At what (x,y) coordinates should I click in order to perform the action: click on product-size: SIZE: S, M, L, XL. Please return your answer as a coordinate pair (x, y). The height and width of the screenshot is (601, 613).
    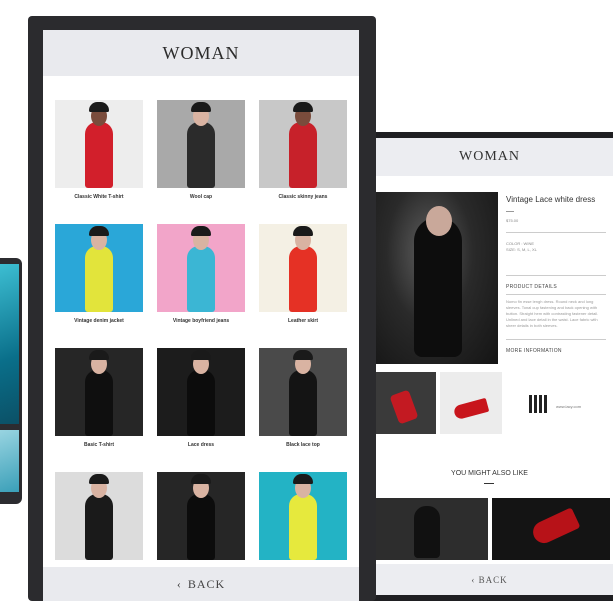
    Looking at the image, I should click on (556, 250).